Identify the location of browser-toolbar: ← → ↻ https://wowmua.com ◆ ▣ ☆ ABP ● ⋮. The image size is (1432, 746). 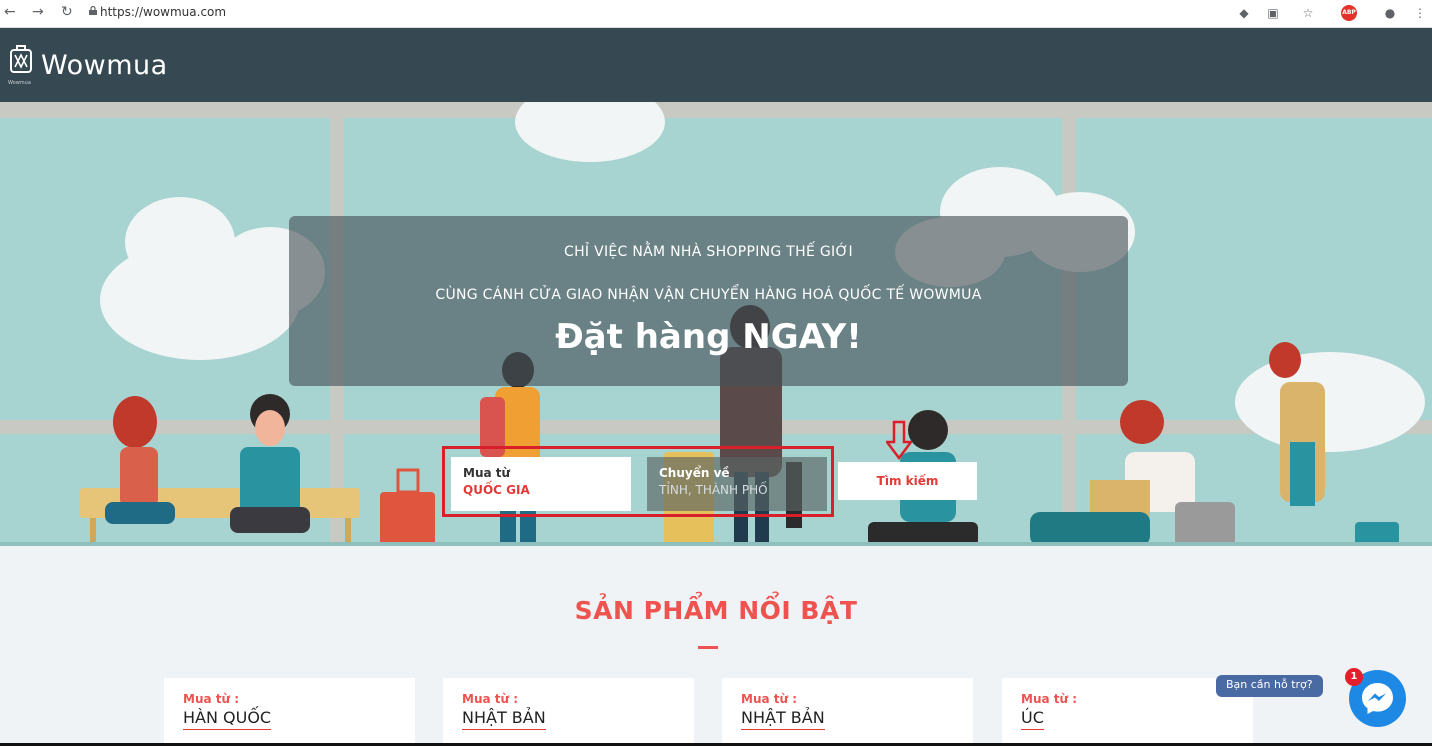
(716, 14).